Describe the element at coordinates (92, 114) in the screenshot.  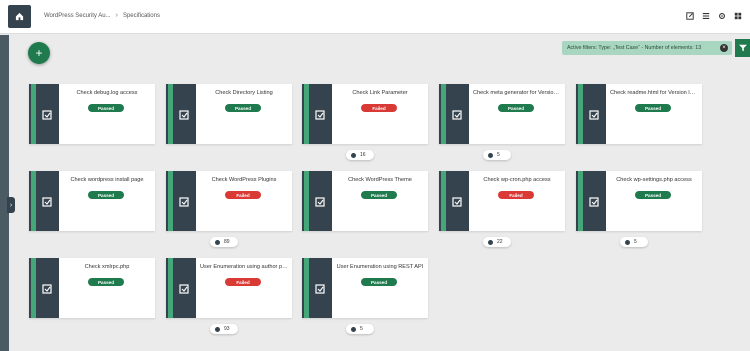
I see `test-case-card: Check debug.log access Passed` at that location.